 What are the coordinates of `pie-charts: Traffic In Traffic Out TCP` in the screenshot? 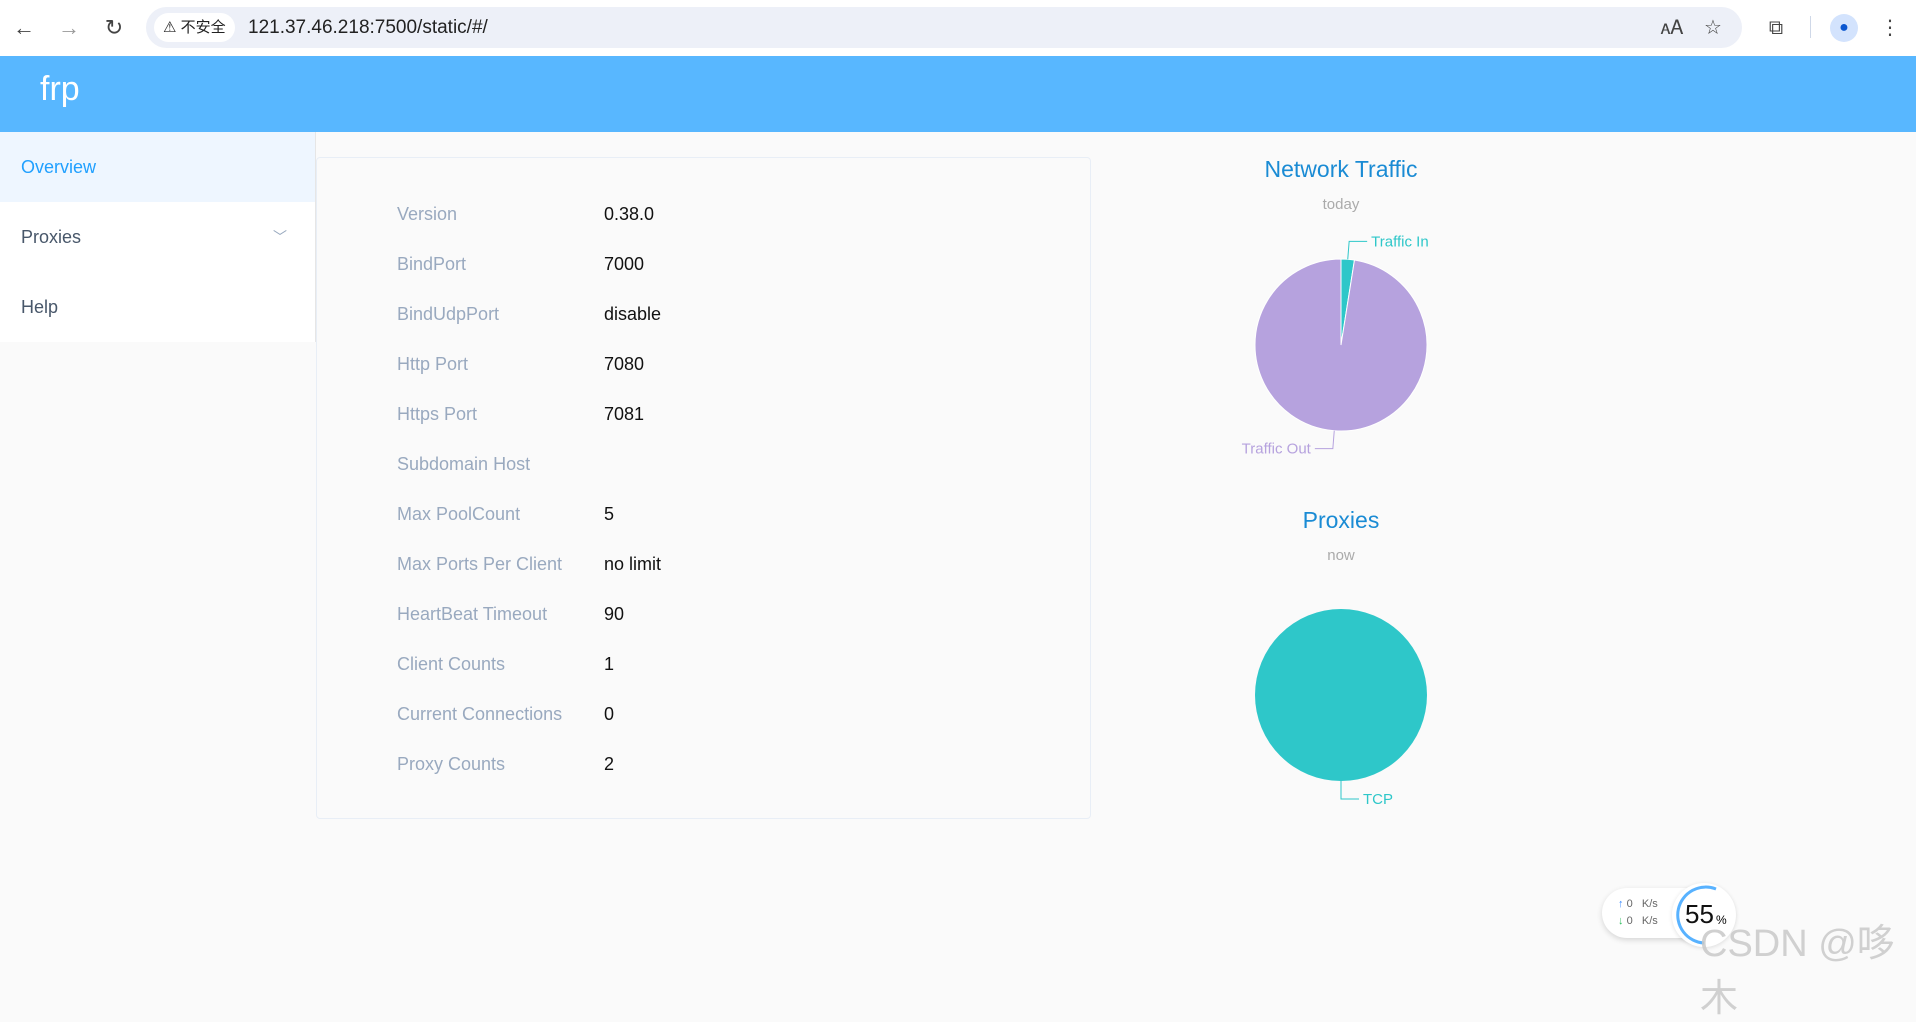 It's located at (1335, 520).